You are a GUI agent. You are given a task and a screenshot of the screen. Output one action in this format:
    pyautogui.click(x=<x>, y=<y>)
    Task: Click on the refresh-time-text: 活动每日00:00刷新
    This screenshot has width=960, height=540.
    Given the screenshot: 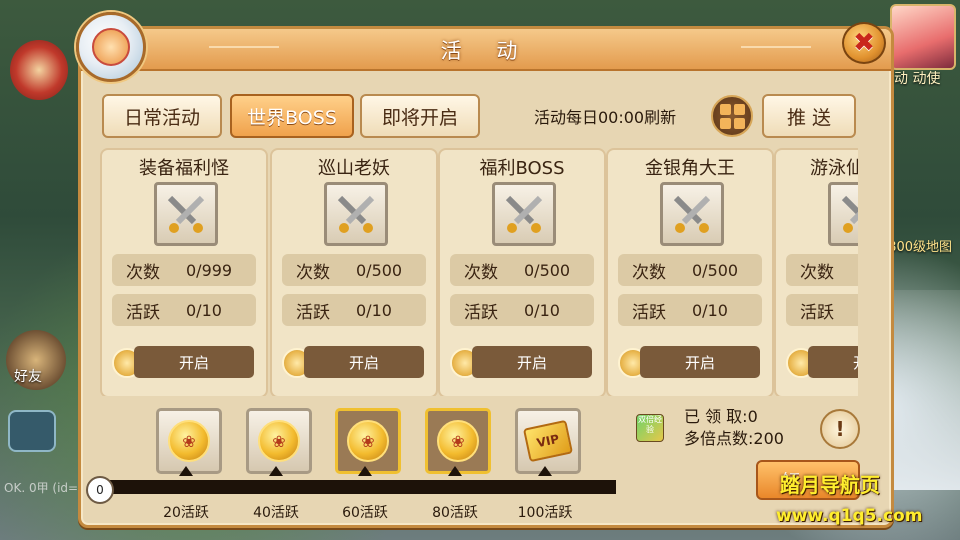 What is the action you would take?
    pyautogui.click(x=605, y=117)
    